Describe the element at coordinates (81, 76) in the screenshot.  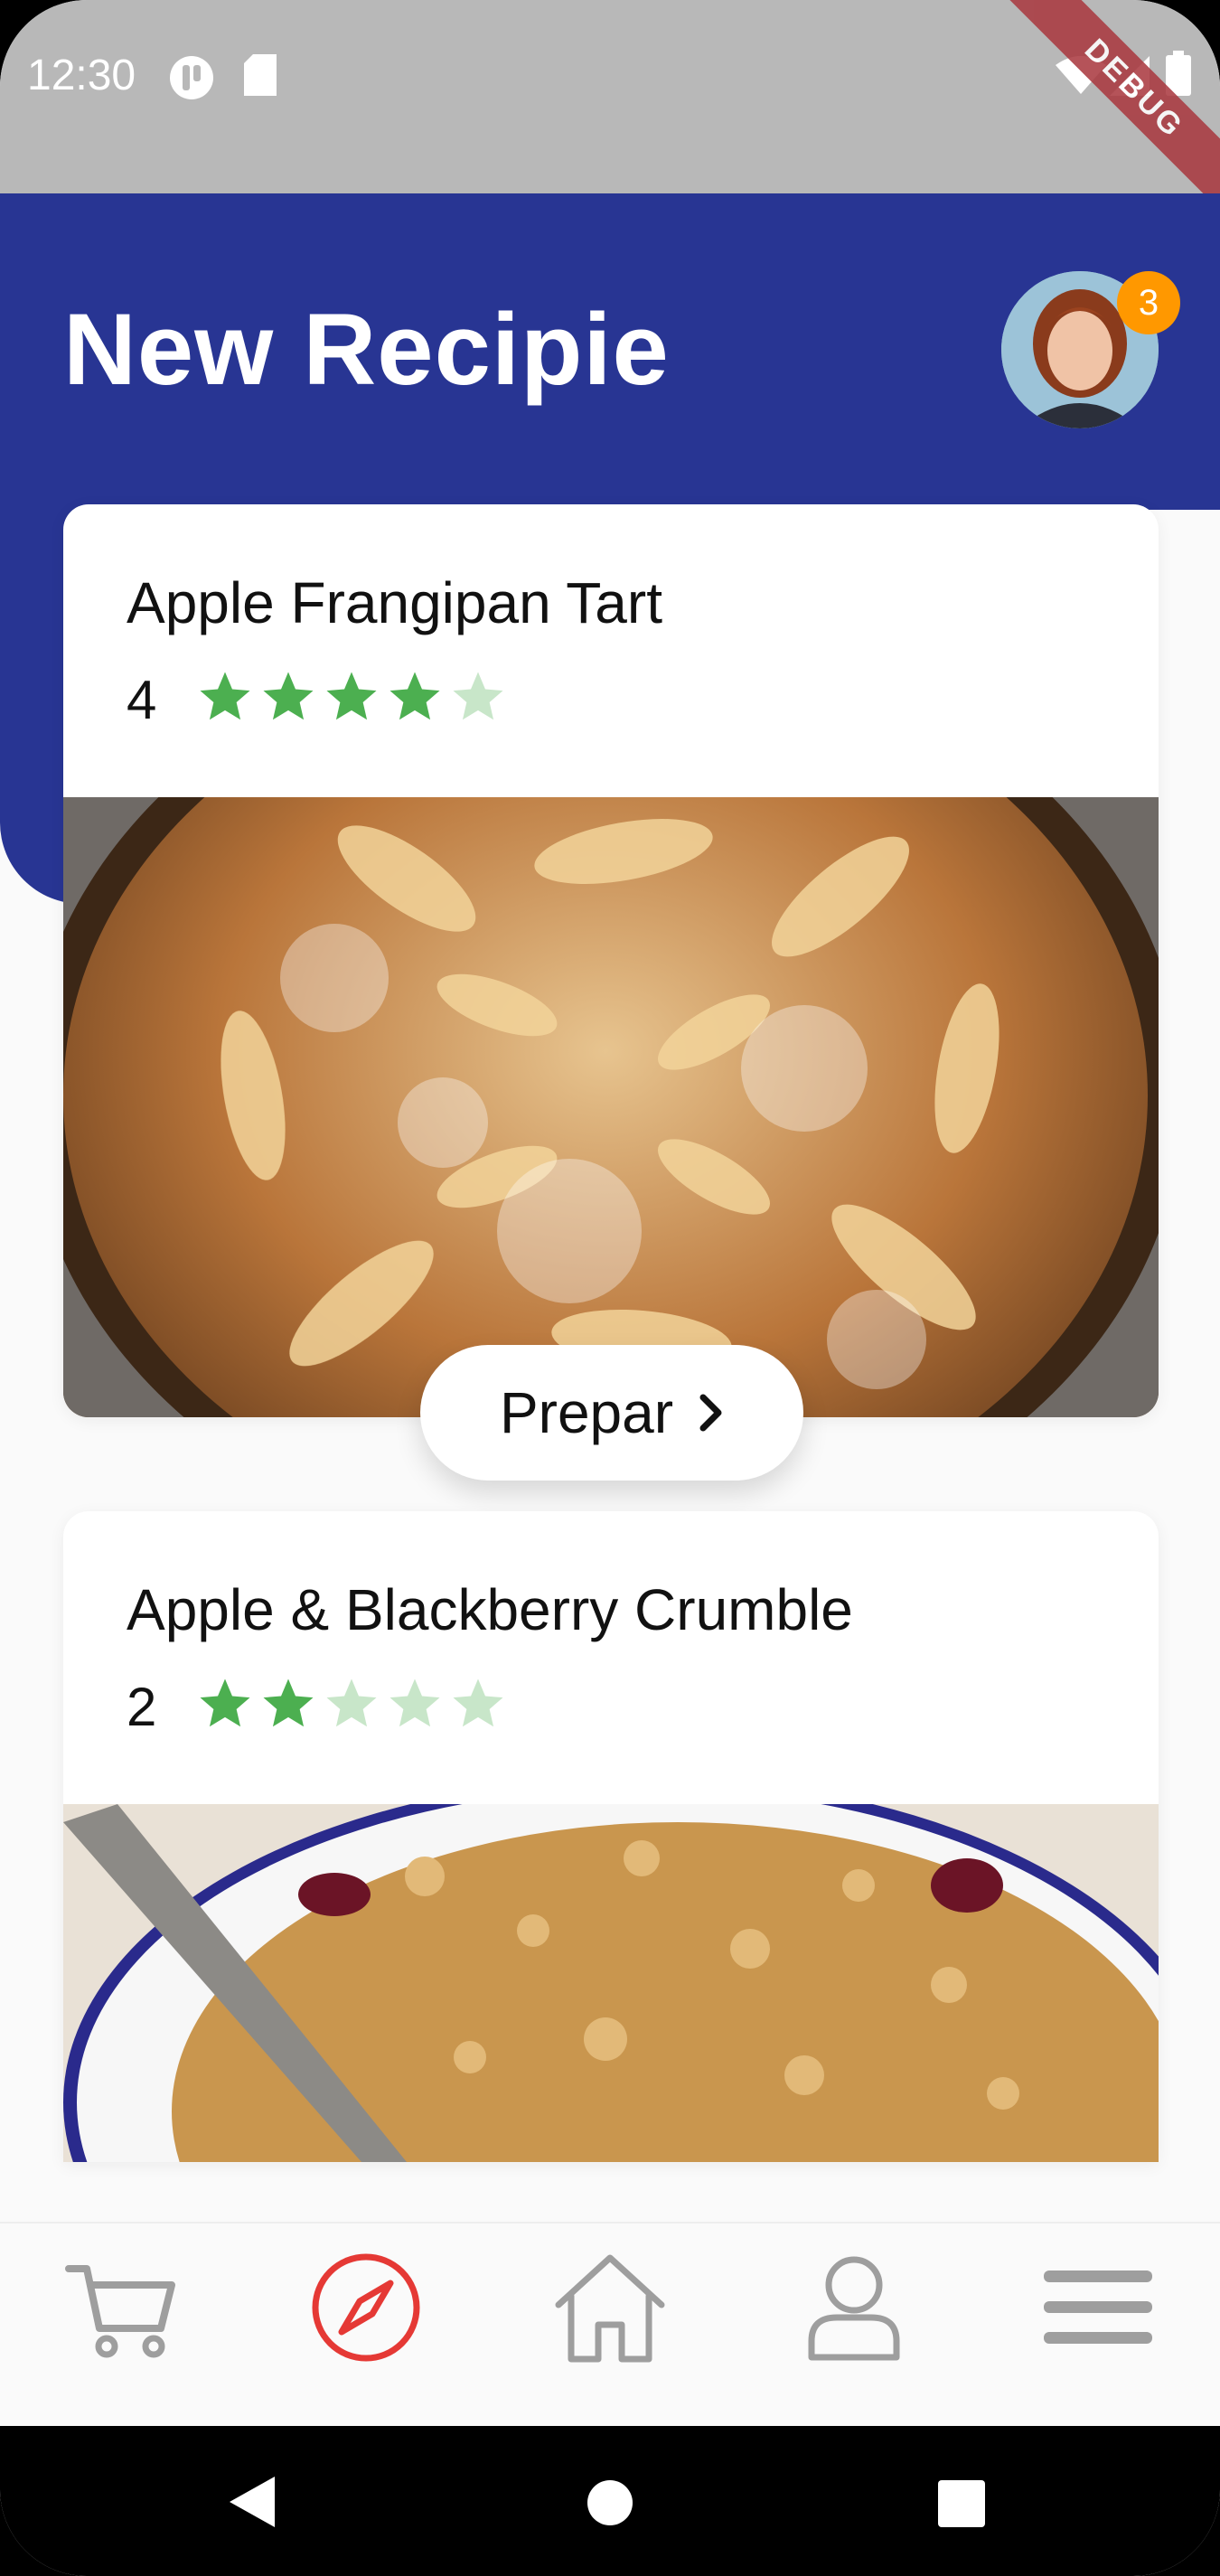
I see `status-time: 12:30` at that location.